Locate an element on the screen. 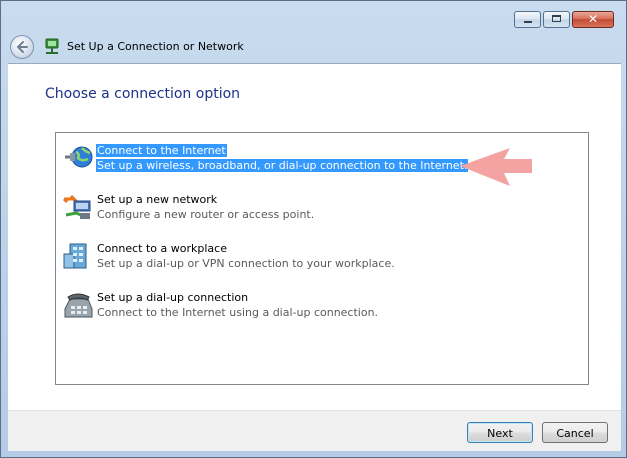  option-title: Set up a new network is located at coordinates (157, 199).